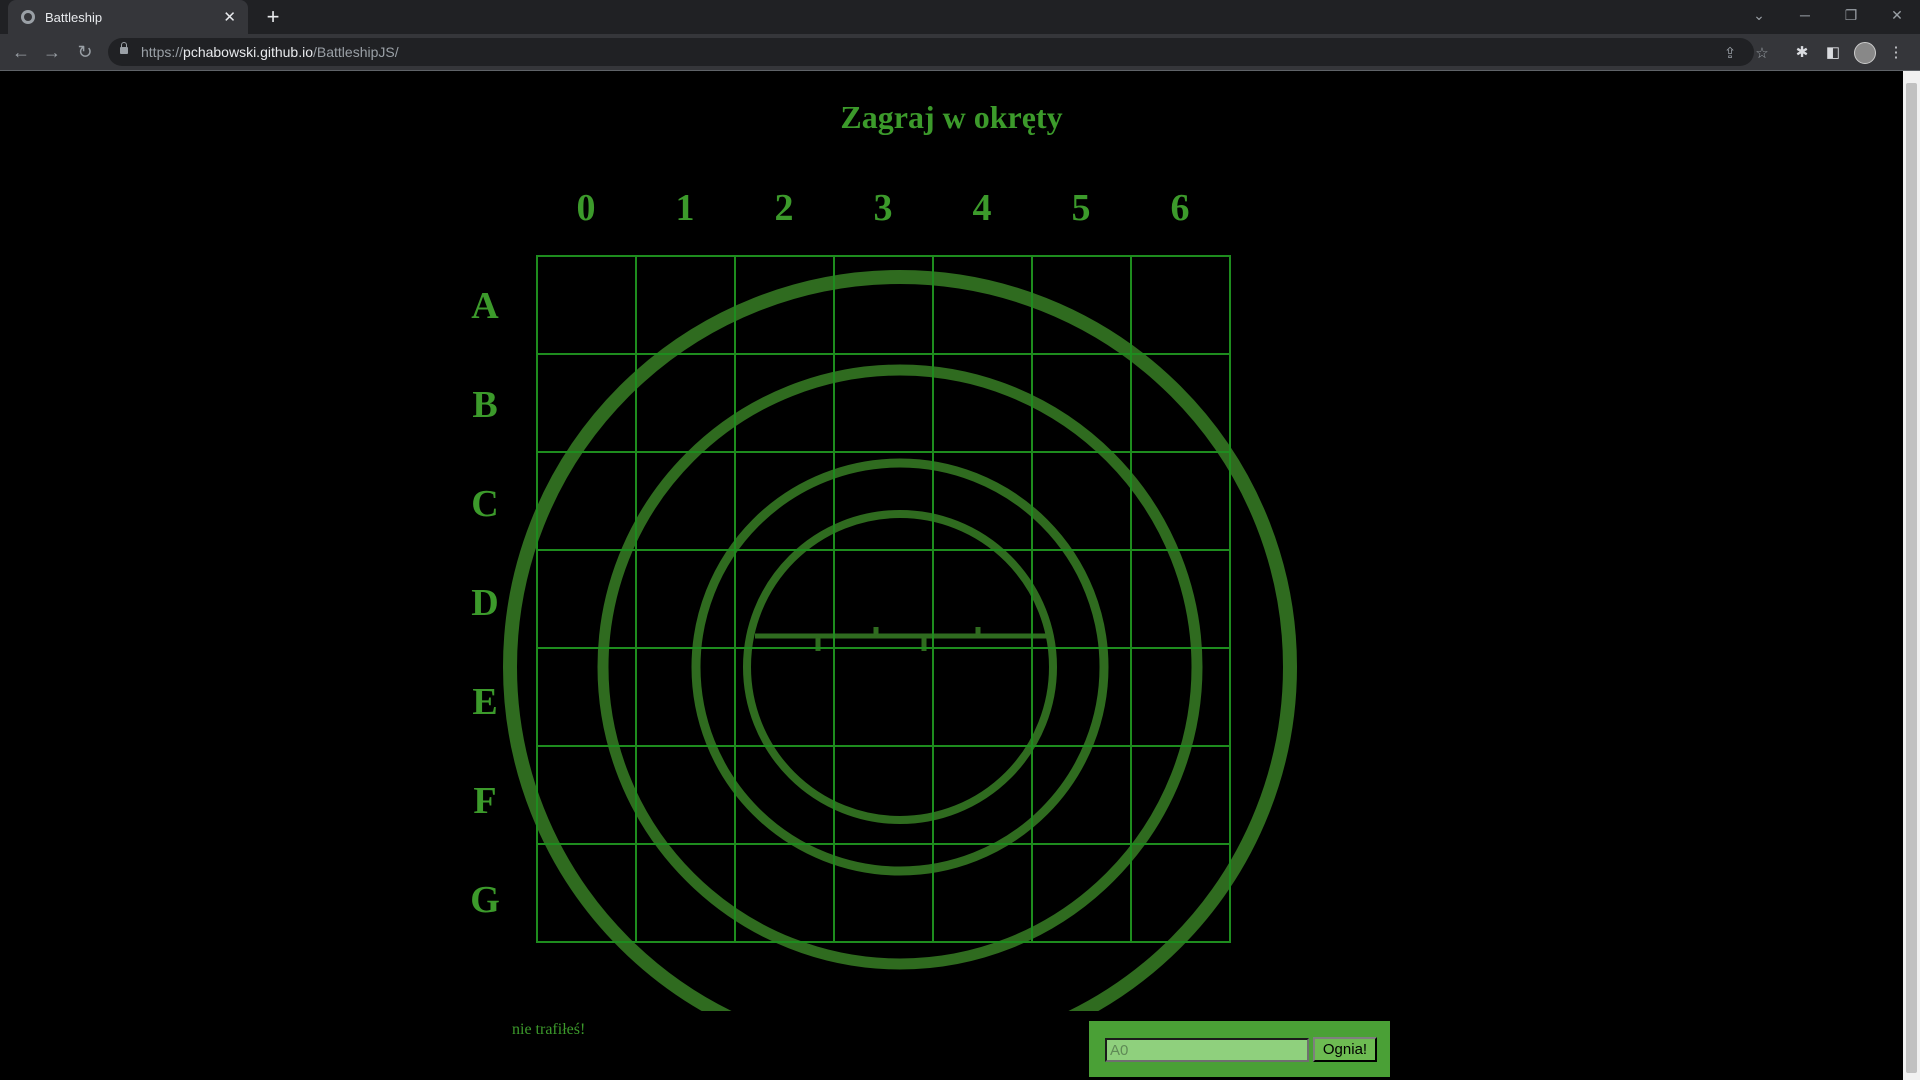 This screenshot has width=1920, height=1080. I want to click on cell-a0, so click(586, 305).